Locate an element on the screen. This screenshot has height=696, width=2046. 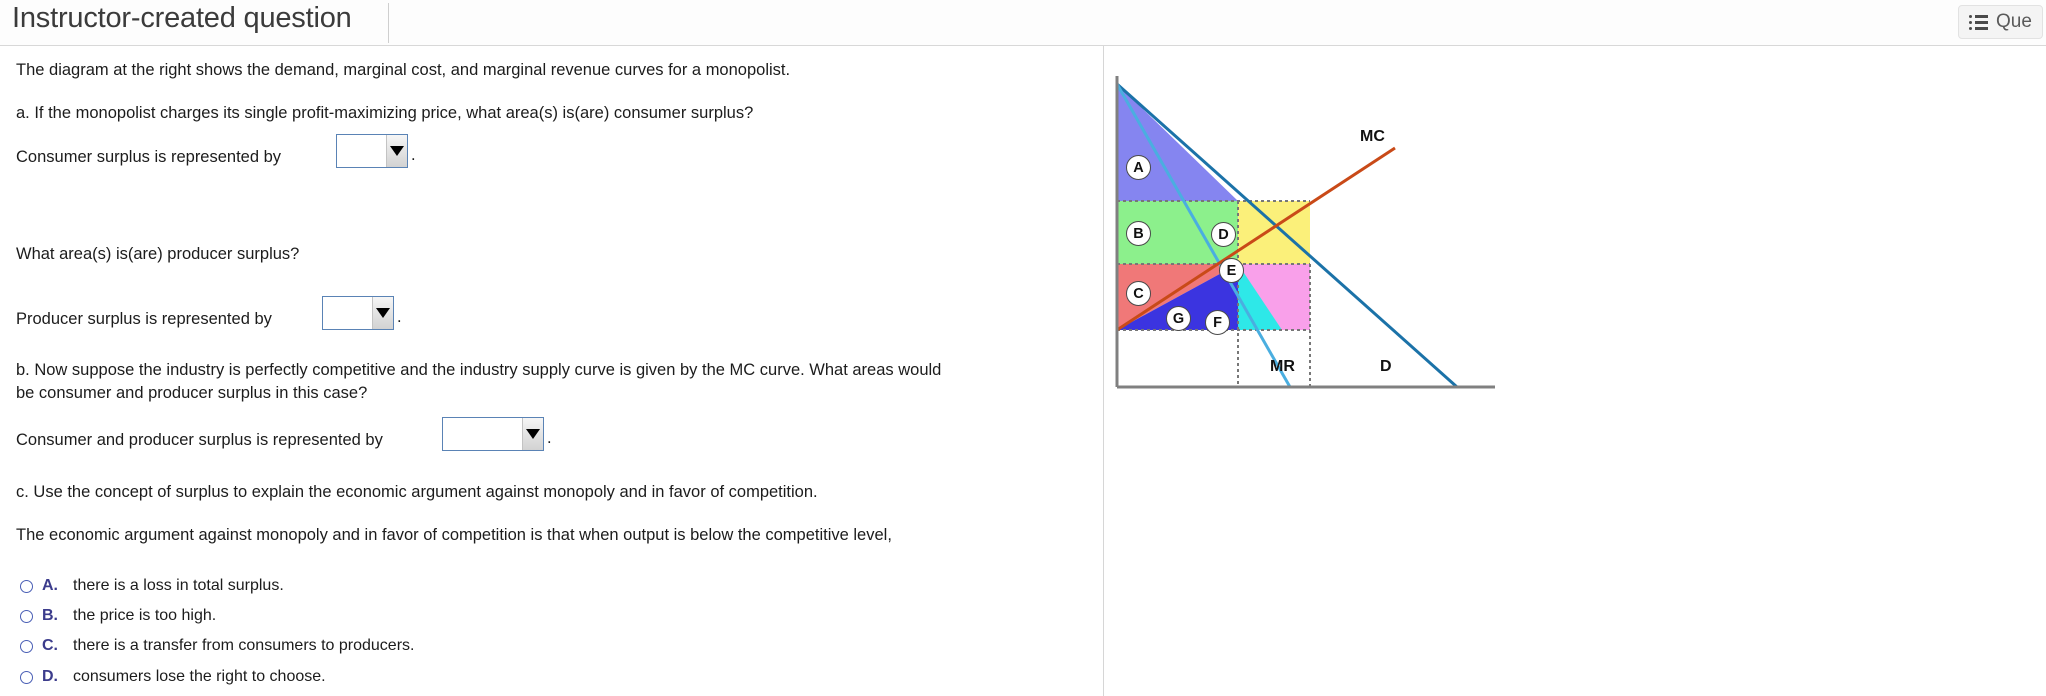
region-badge-C: C is located at coordinates (1138, 293).